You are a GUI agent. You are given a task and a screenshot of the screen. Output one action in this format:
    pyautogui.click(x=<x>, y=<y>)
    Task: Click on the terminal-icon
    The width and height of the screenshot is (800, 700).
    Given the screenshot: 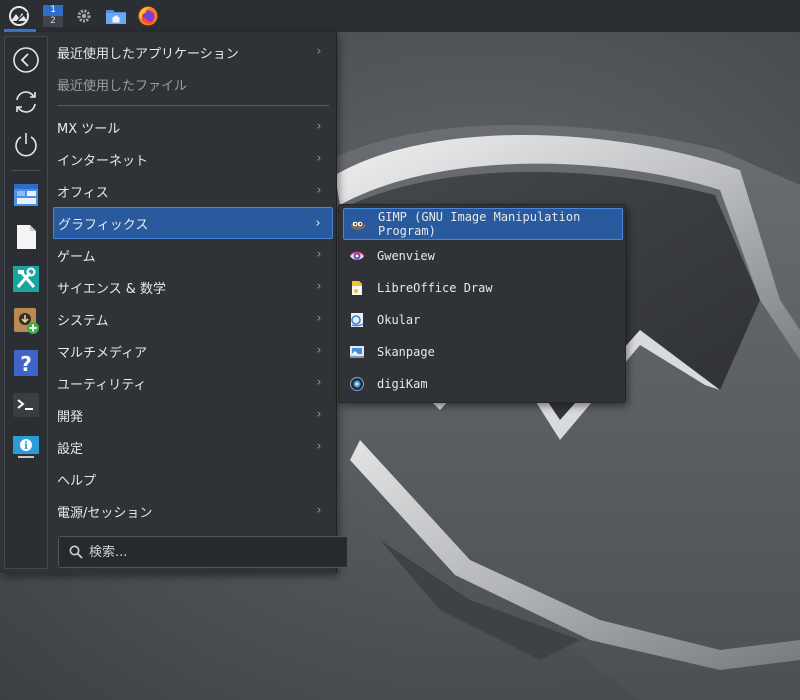 What is the action you would take?
    pyautogui.click(x=26, y=405)
    